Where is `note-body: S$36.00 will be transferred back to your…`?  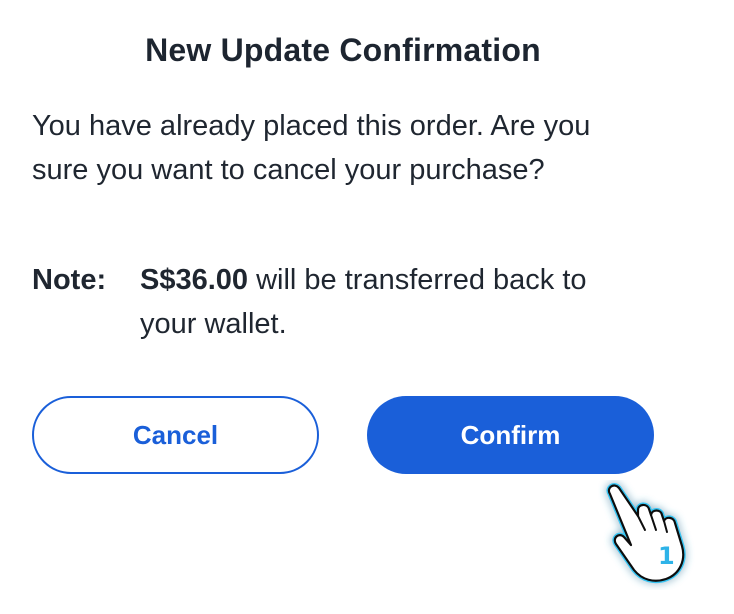
note-body: S$36.00 will be transferred back to your… is located at coordinates (390, 302).